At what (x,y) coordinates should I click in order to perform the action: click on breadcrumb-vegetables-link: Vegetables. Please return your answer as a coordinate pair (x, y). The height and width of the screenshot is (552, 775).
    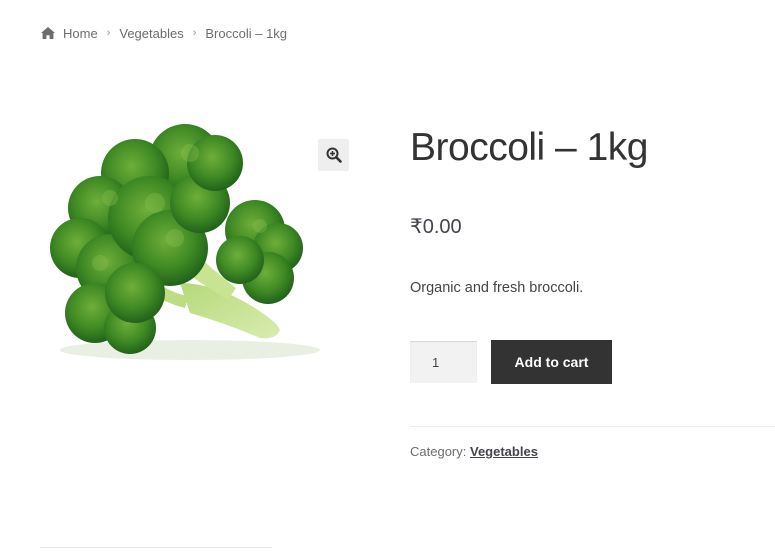
    Looking at the image, I should click on (151, 33).